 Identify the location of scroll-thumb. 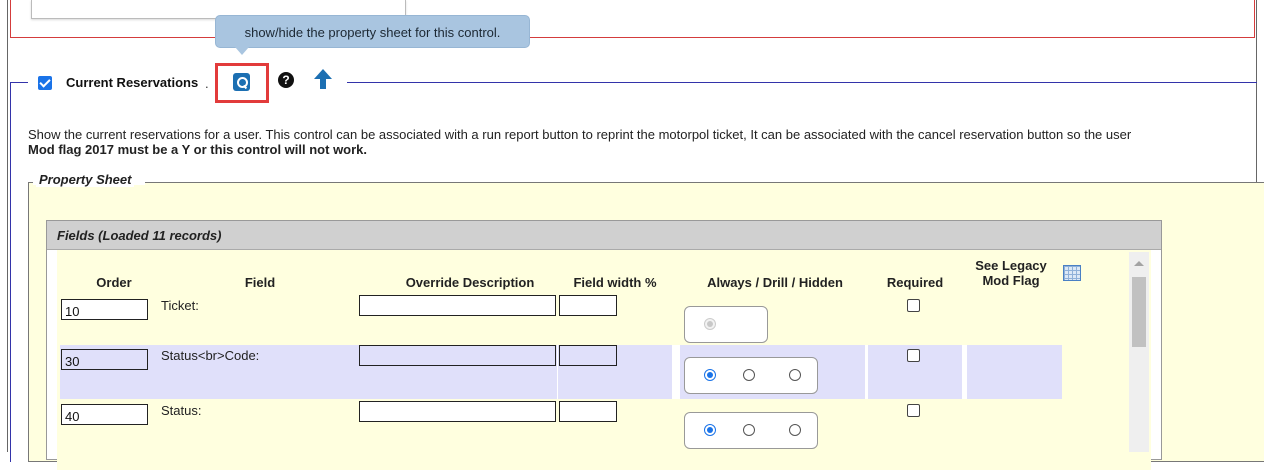
(1139, 312).